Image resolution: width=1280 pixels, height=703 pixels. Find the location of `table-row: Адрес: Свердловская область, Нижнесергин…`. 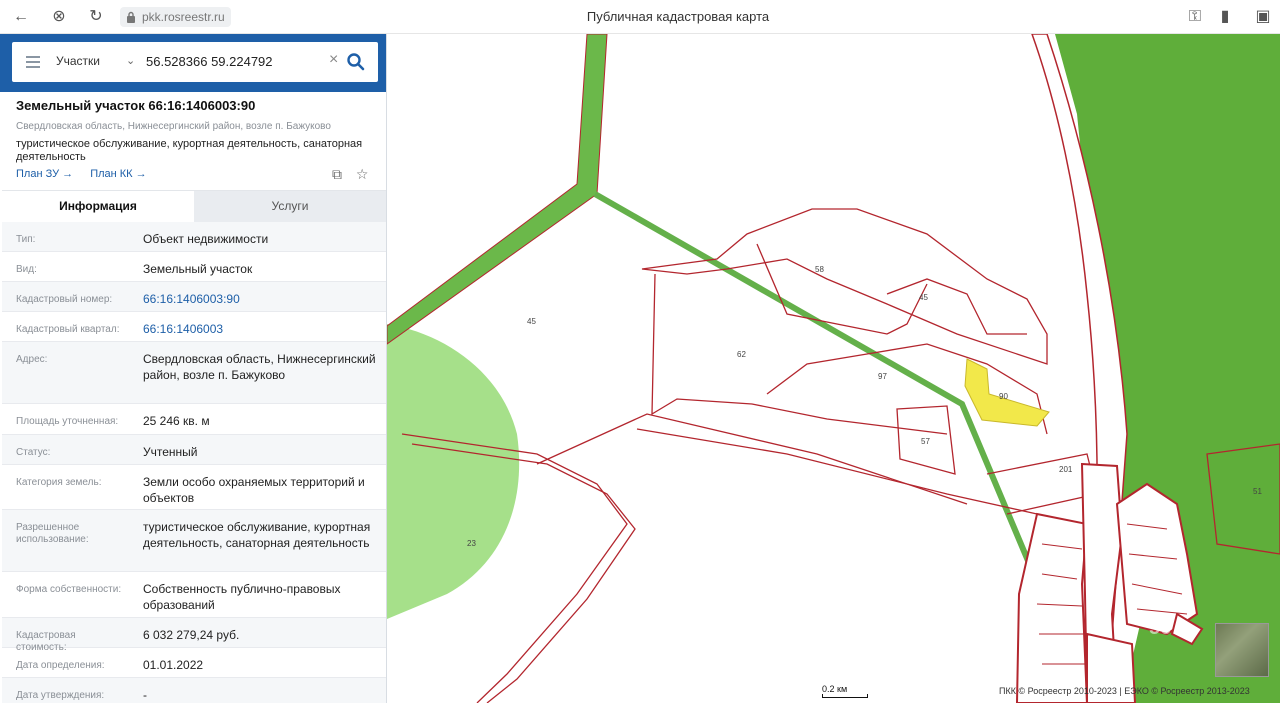

table-row: Адрес: Свердловская область, Нижнесергин… is located at coordinates (194, 373).